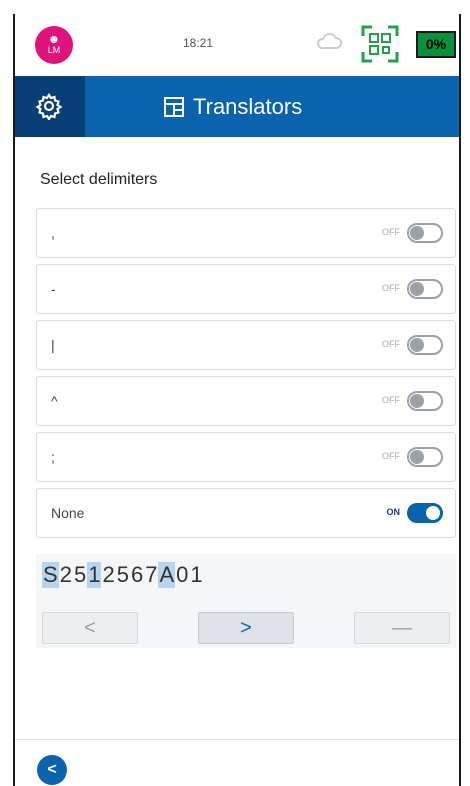 This screenshot has width=470, height=786. I want to click on clear-button: —, so click(402, 628).